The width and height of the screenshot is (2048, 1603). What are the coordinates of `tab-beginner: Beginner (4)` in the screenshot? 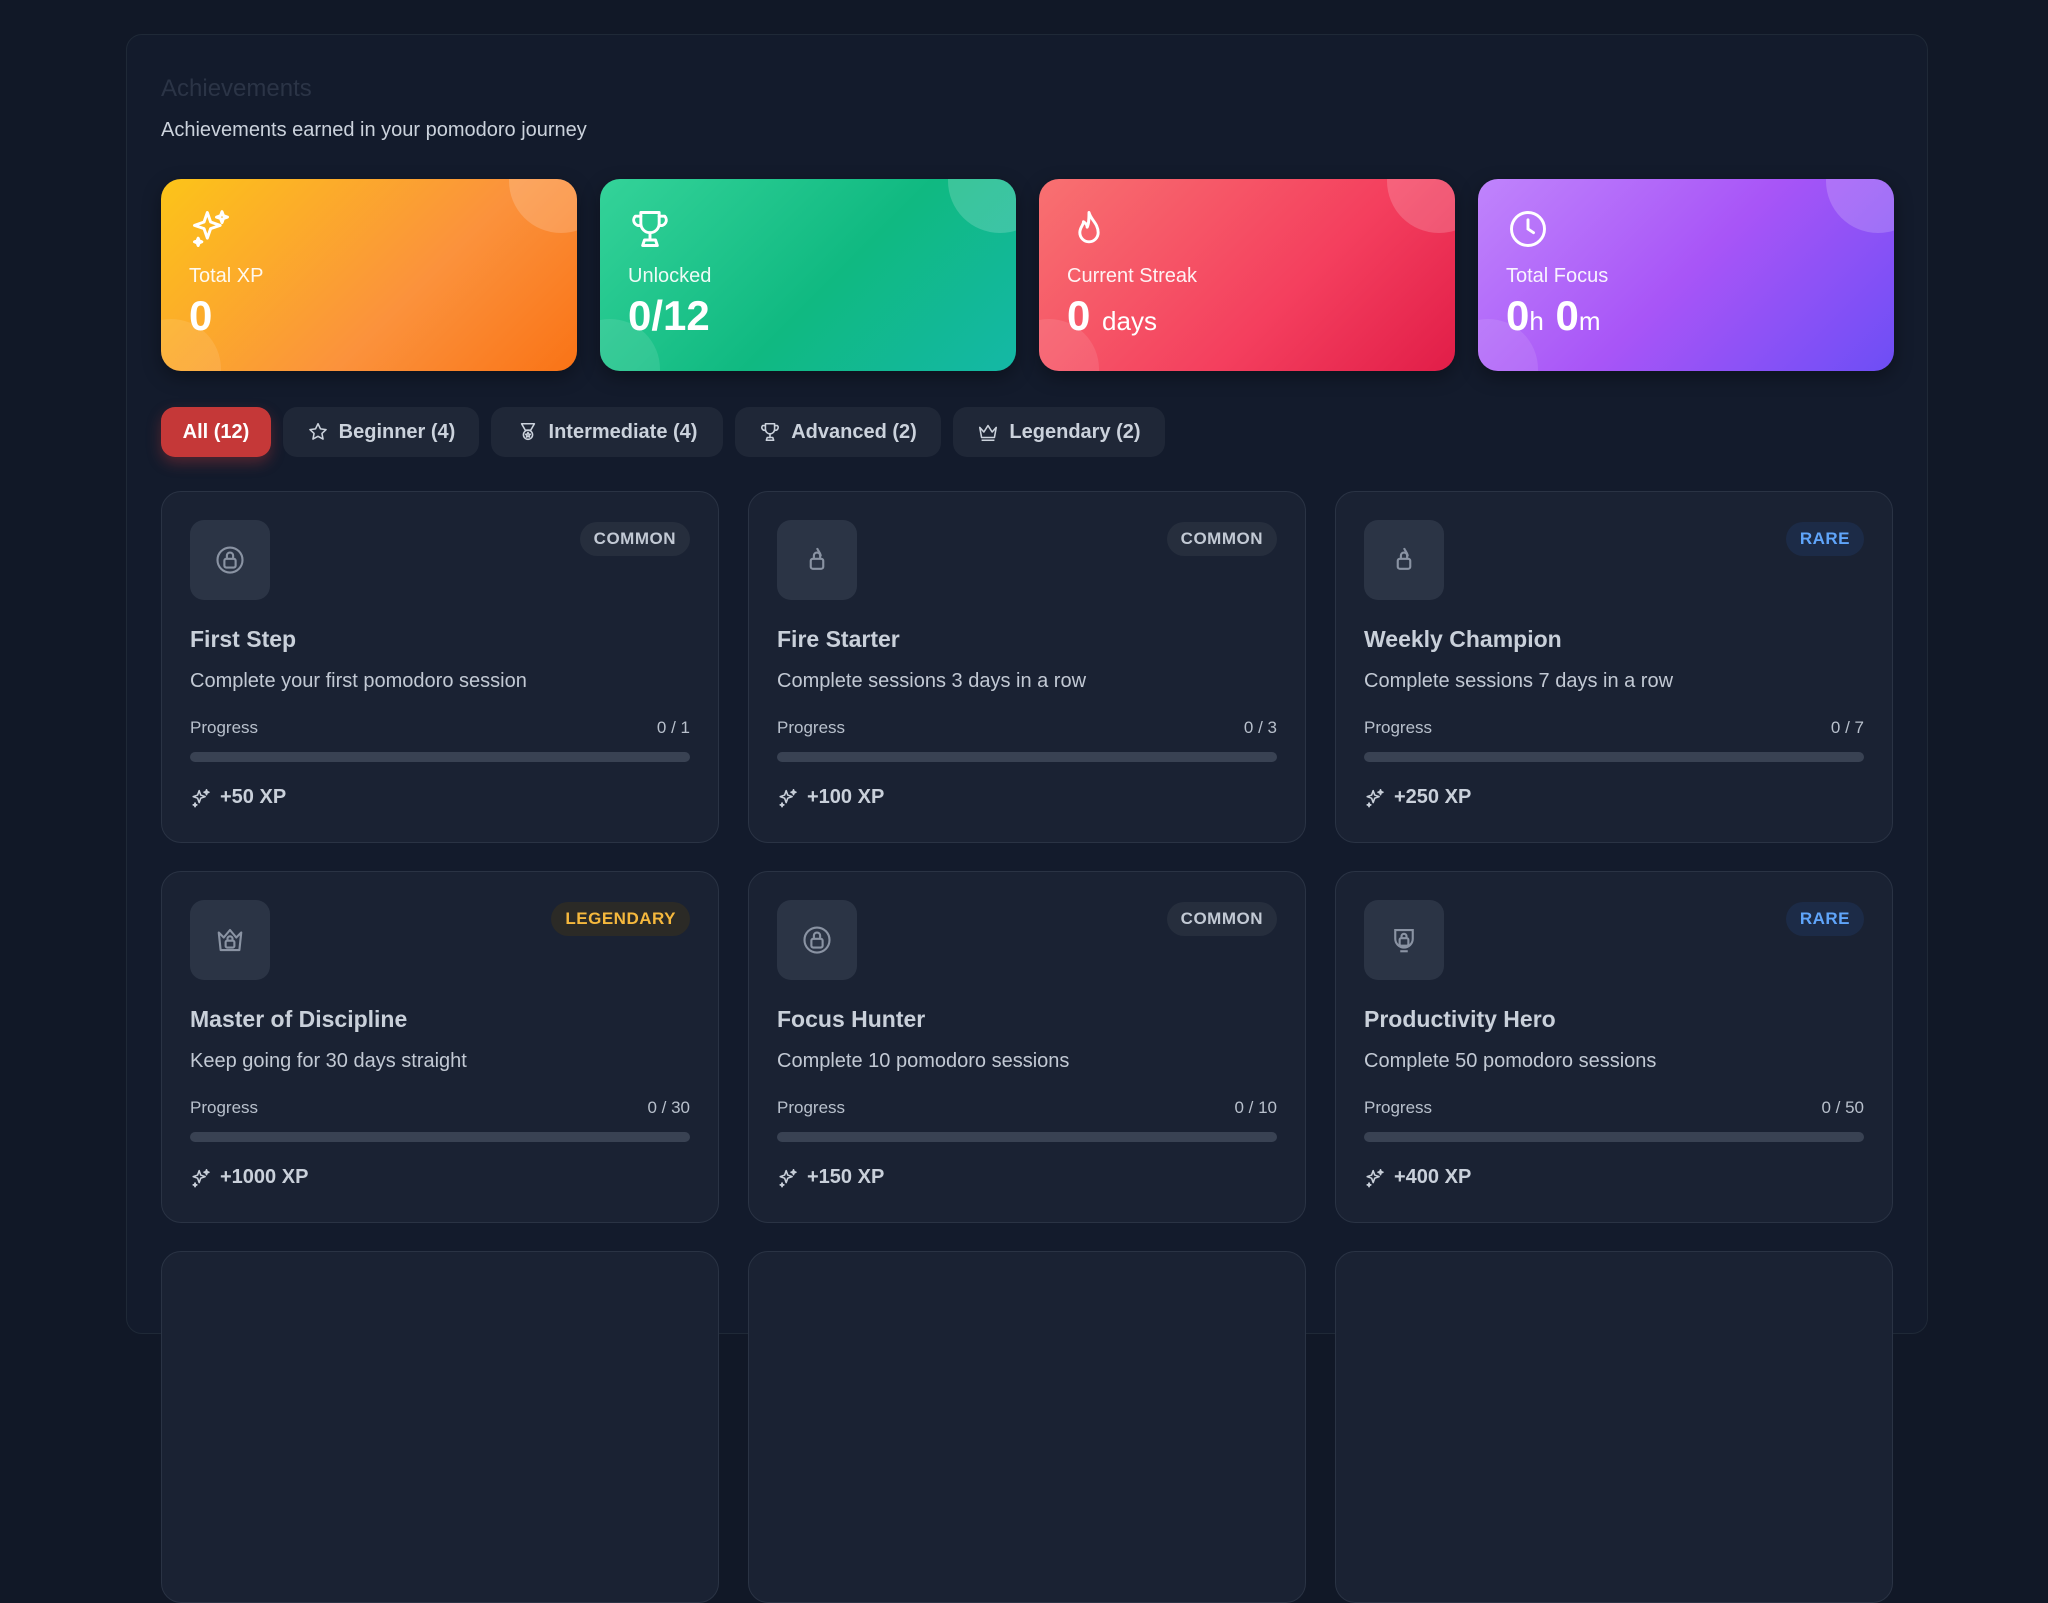 It's located at (381, 432).